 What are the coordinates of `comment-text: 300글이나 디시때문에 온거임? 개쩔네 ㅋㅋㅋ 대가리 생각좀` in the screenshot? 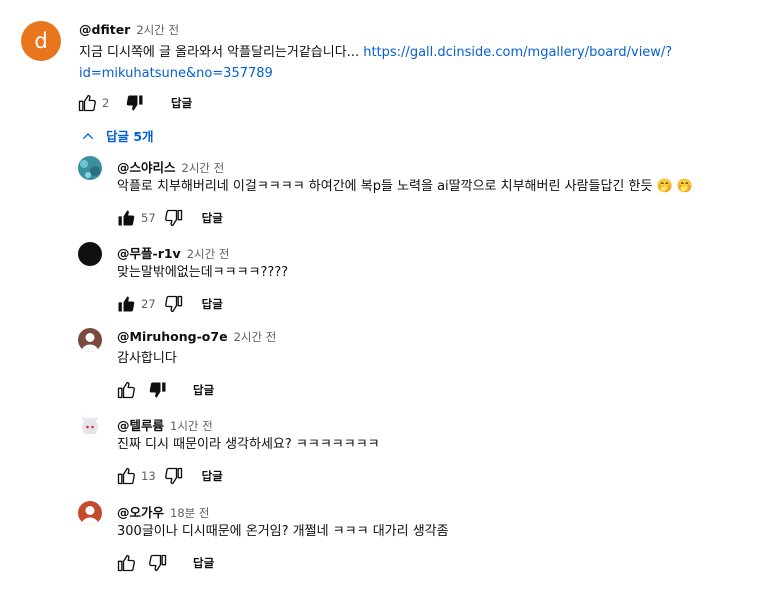 It's located at (283, 531).